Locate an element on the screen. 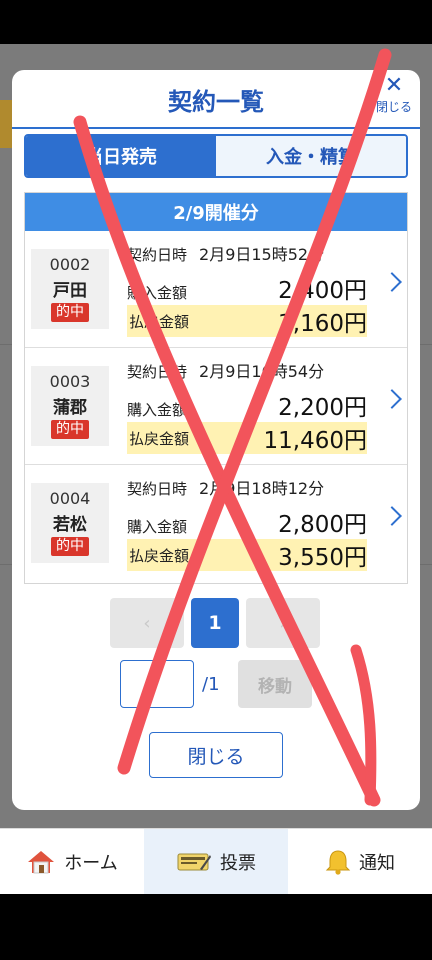  nav-notice: 通知 is located at coordinates (360, 862).